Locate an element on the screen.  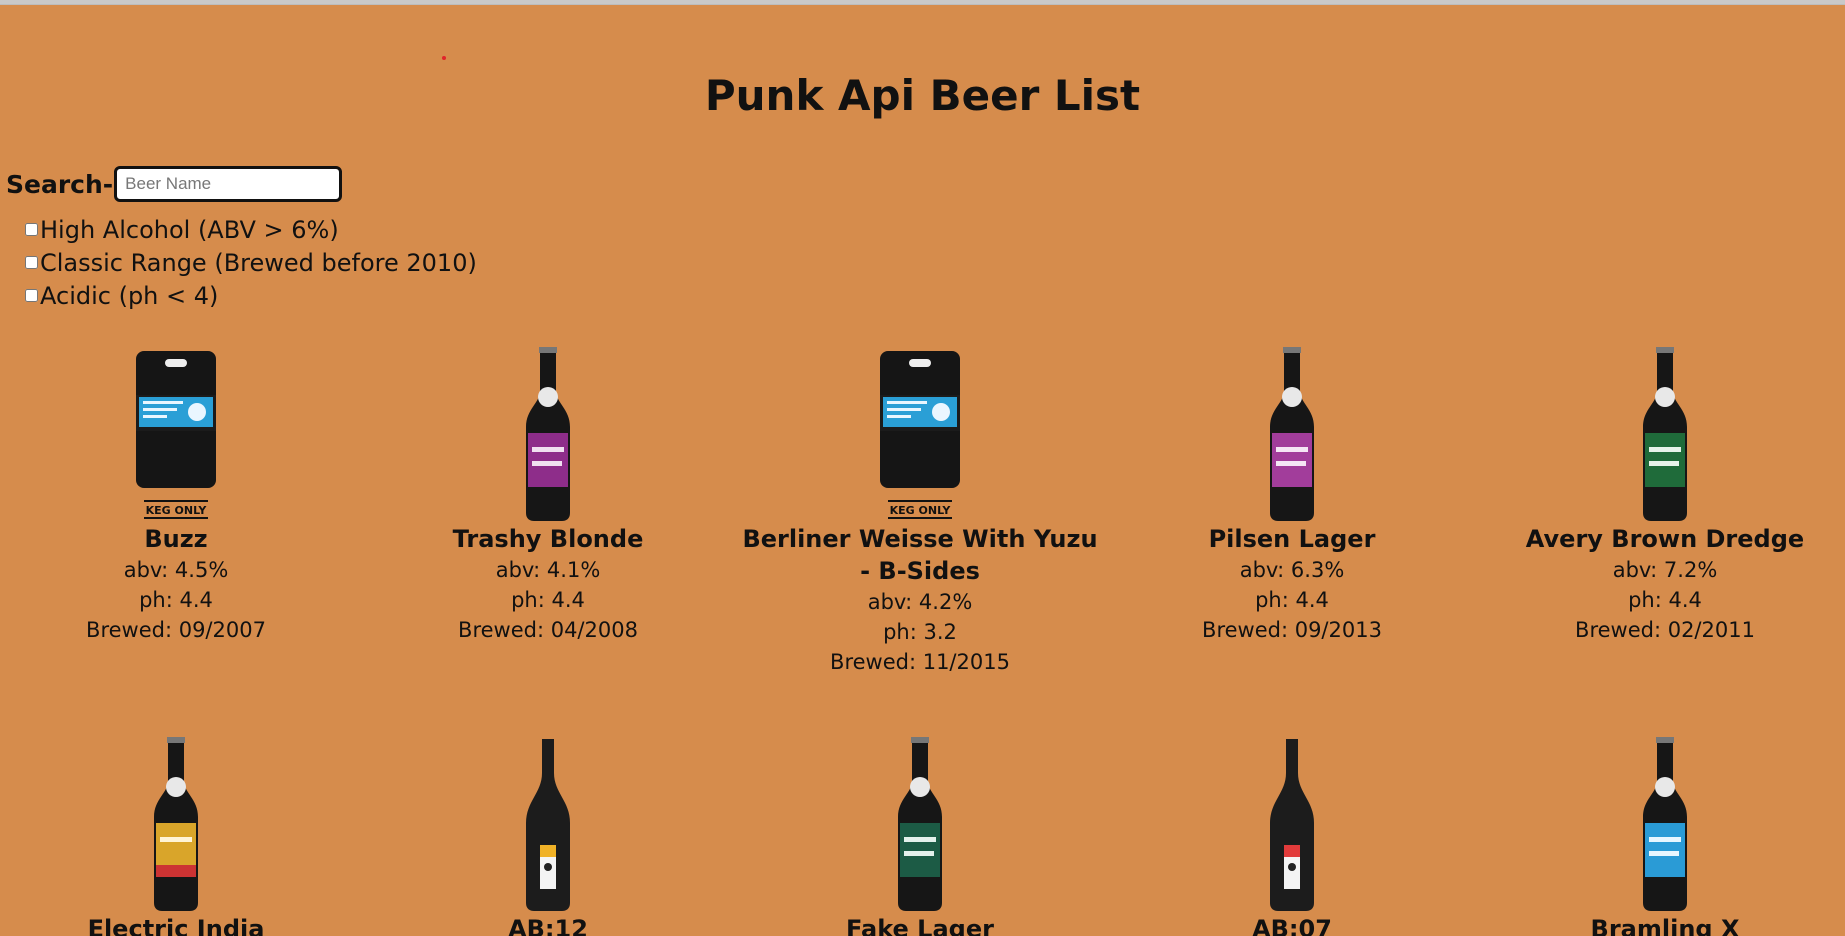
beer-name: Fake Lager is located at coordinates (920, 925).